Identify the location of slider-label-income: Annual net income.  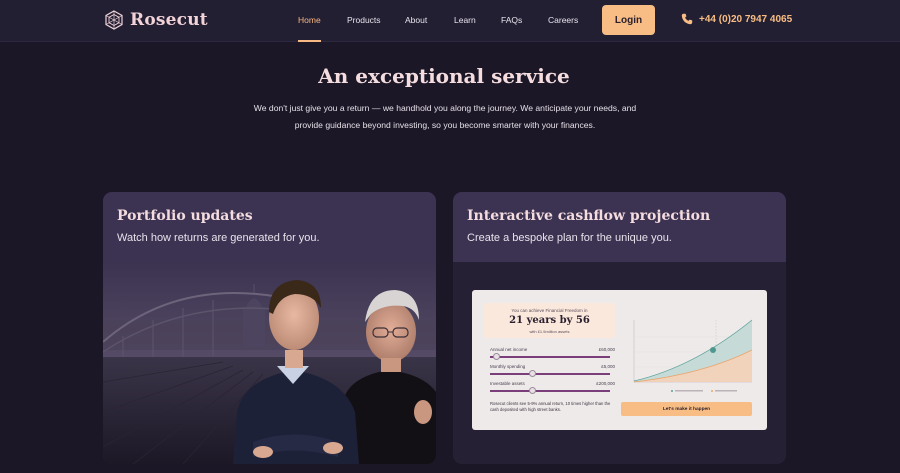
(509, 349).